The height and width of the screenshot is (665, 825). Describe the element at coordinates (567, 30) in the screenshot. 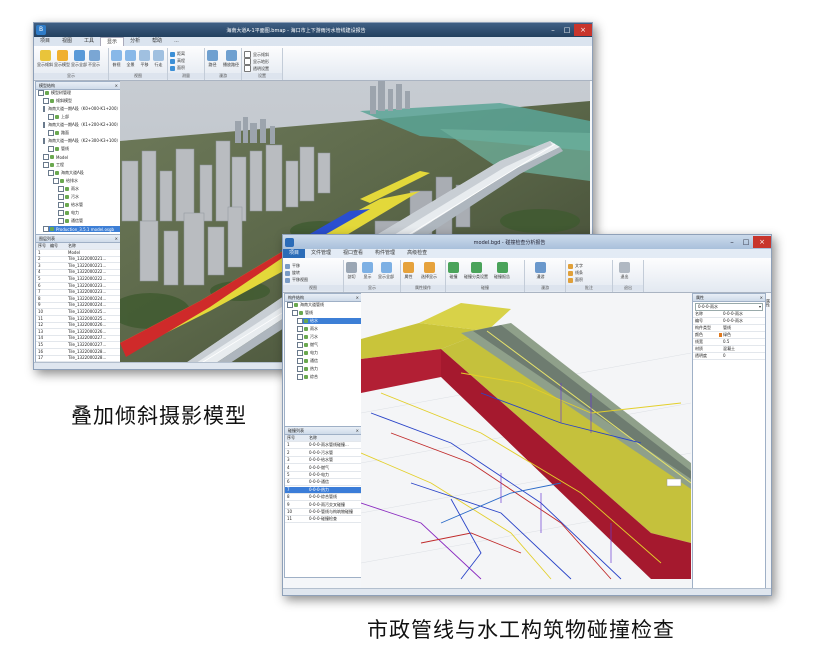

I see `maximize-icon: □` at that location.